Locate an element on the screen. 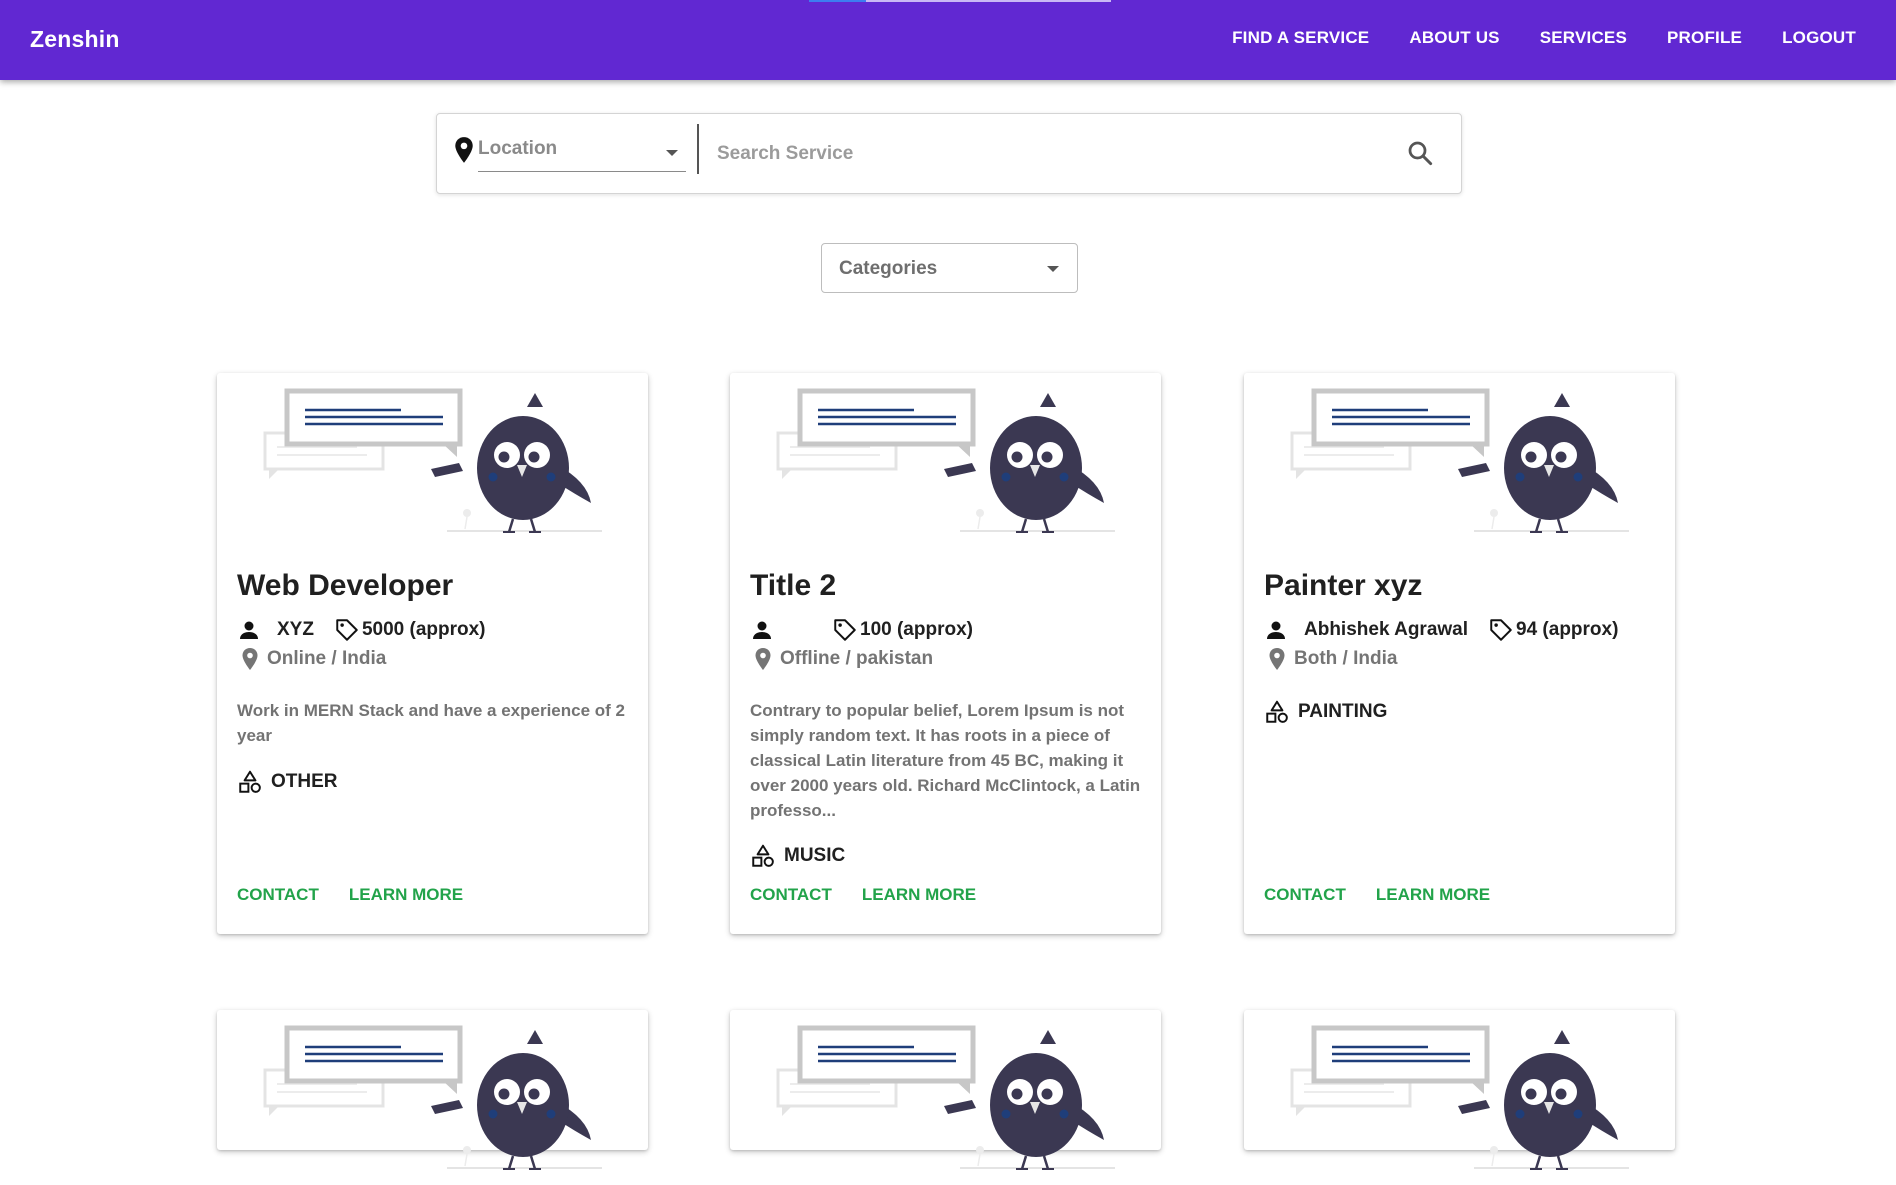 The image size is (1896, 1185). card-owner: Abhishek Agrawal is located at coordinates (1386, 629).